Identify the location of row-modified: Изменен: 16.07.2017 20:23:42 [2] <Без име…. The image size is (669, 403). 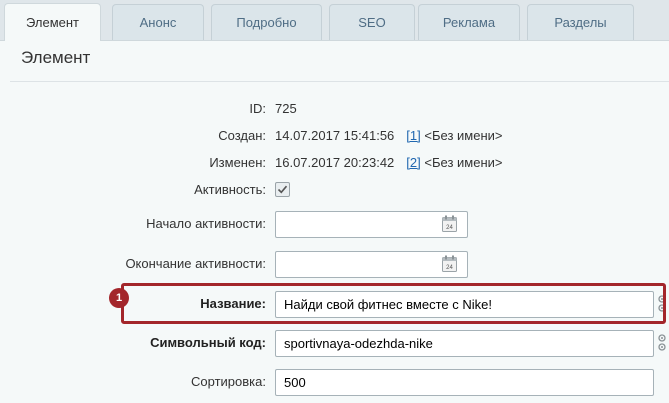
(334, 163).